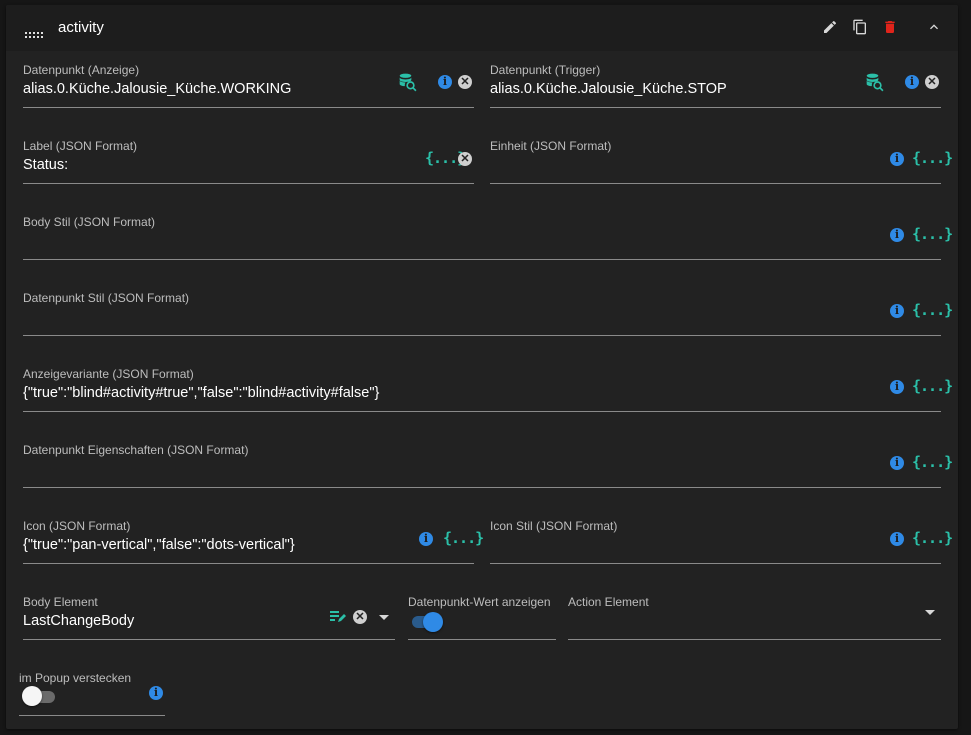 The height and width of the screenshot is (735, 971). Describe the element at coordinates (482, 28) in the screenshot. I see `panel-header: activity` at that location.